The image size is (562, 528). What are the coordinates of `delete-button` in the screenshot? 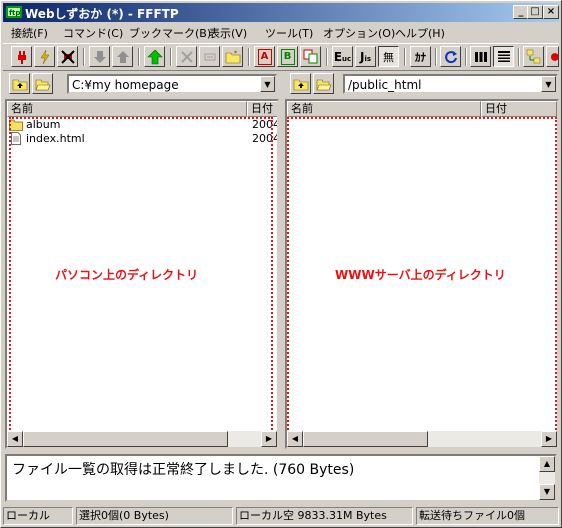 It's located at (186, 56).